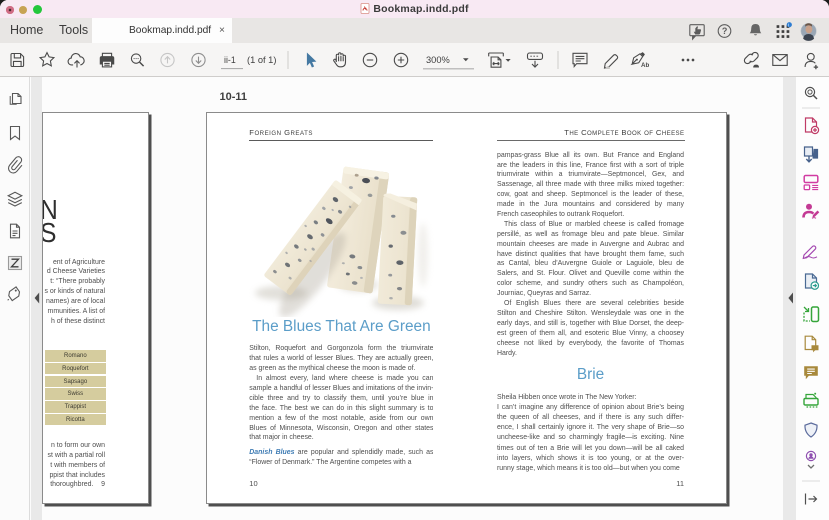 The height and width of the screenshot is (520, 829). What do you see at coordinates (788, 25) in the screenshot?
I see `svg-text: i` at bounding box center [788, 25].